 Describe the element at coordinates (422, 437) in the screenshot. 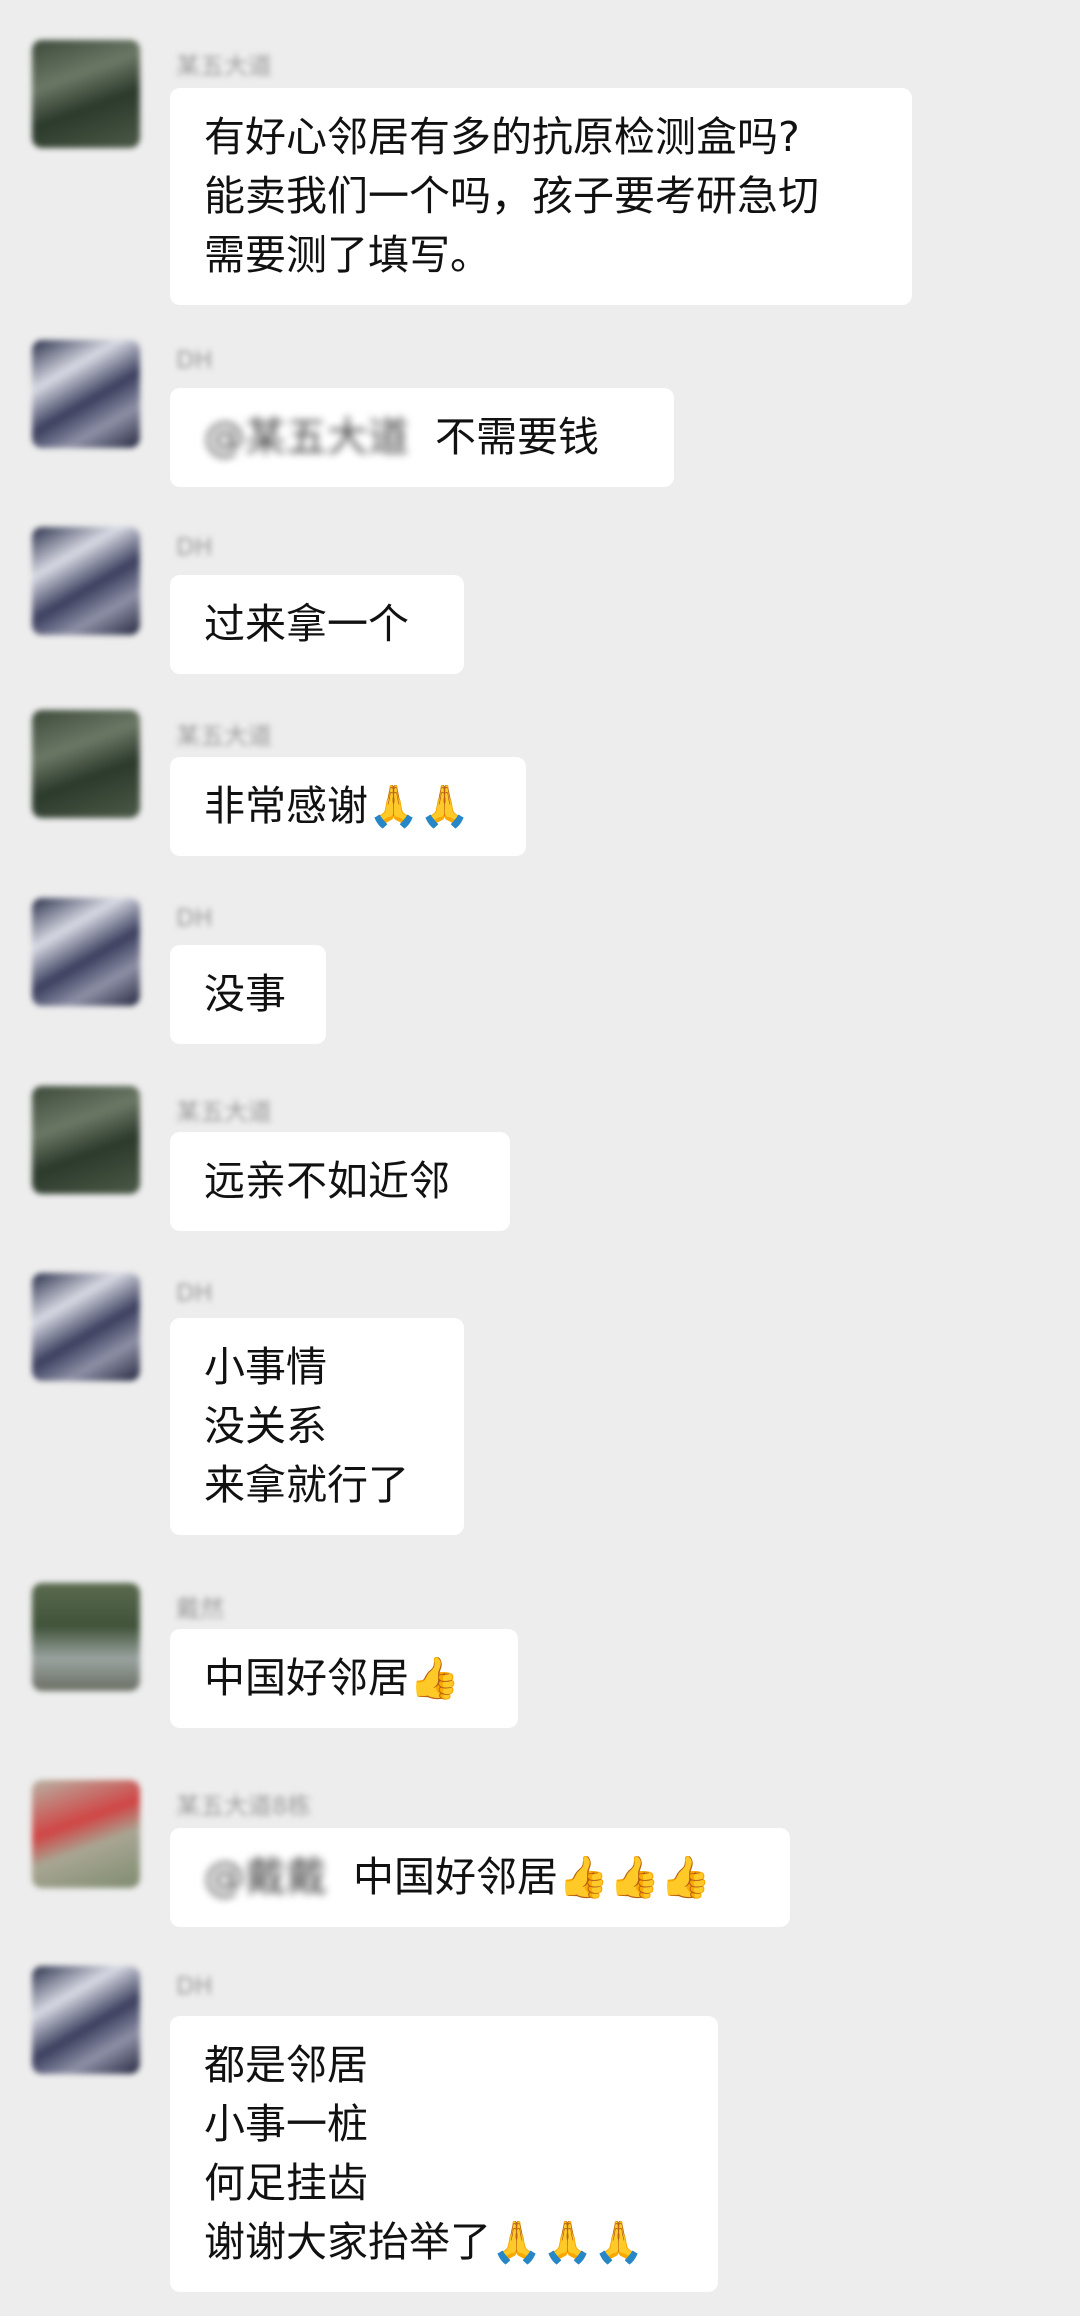

I see `message-bubble: @某五大道 不需要钱` at that location.